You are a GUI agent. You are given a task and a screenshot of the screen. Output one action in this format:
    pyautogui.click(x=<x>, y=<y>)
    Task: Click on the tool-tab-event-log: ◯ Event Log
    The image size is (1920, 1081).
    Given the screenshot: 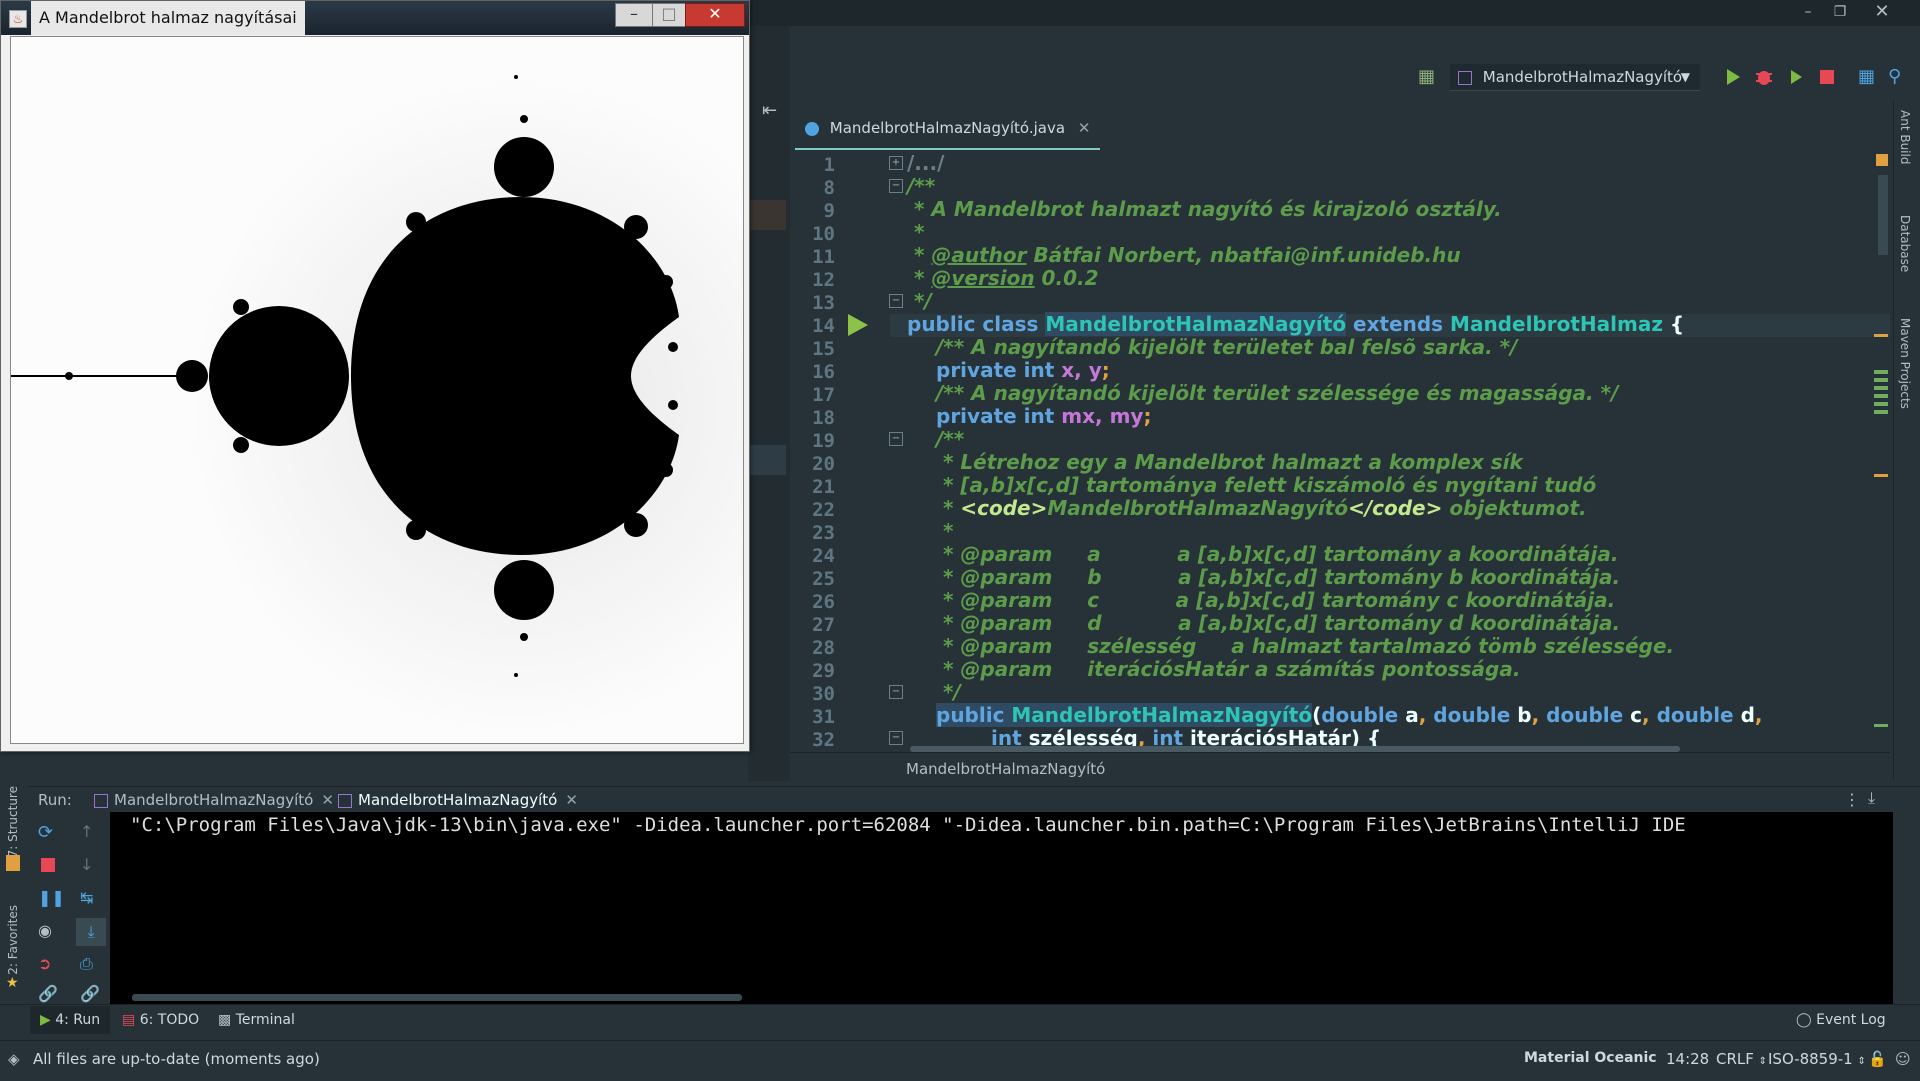 What is the action you would take?
    pyautogui.click(x=1841, y=1020)
    